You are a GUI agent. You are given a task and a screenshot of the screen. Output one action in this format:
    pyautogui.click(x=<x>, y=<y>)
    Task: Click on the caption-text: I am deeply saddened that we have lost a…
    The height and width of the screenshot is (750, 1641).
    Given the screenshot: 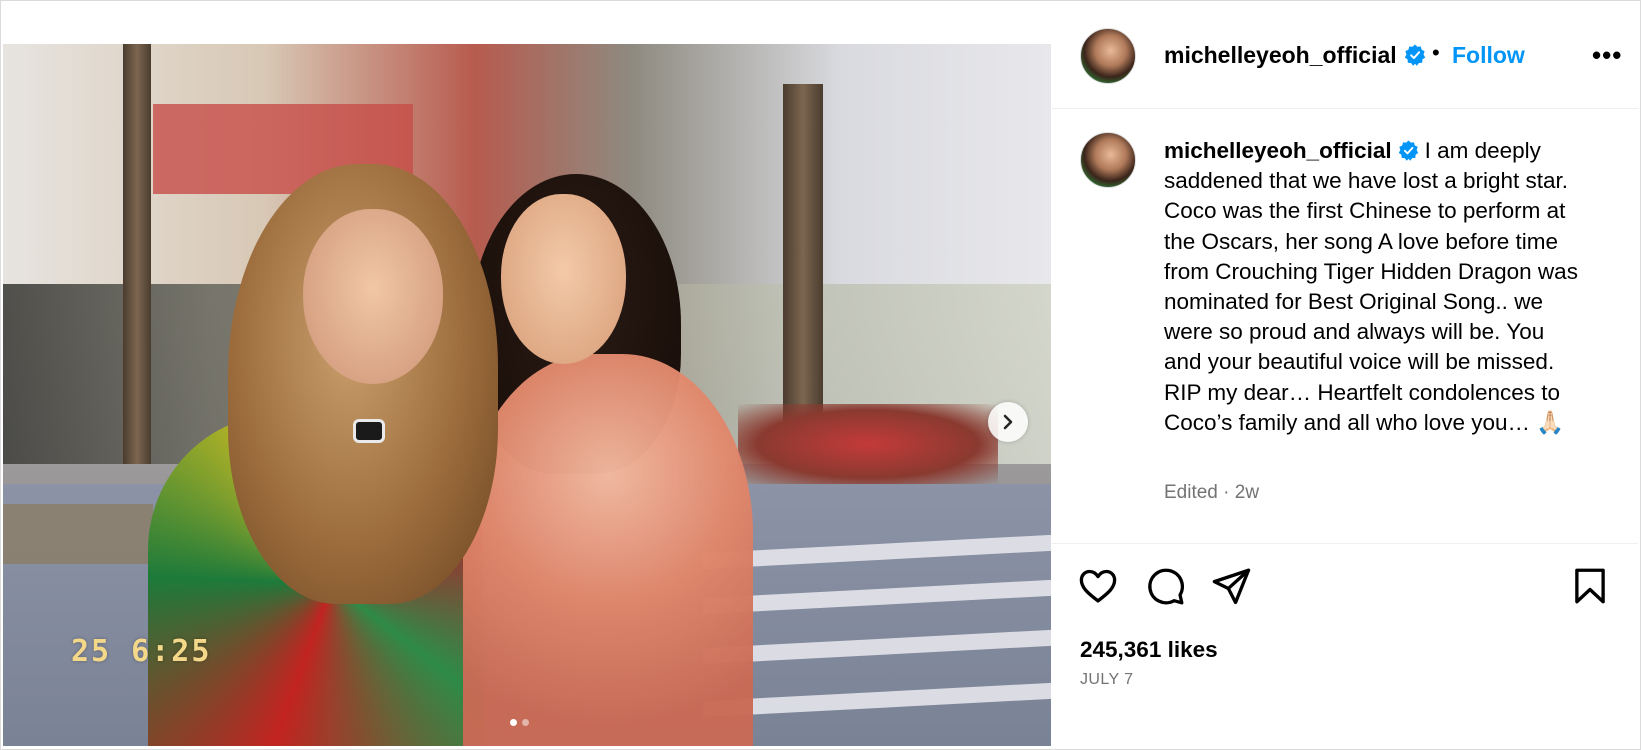 What is the action you would take?
    pyautogui.click(x=1371, y=286)
    